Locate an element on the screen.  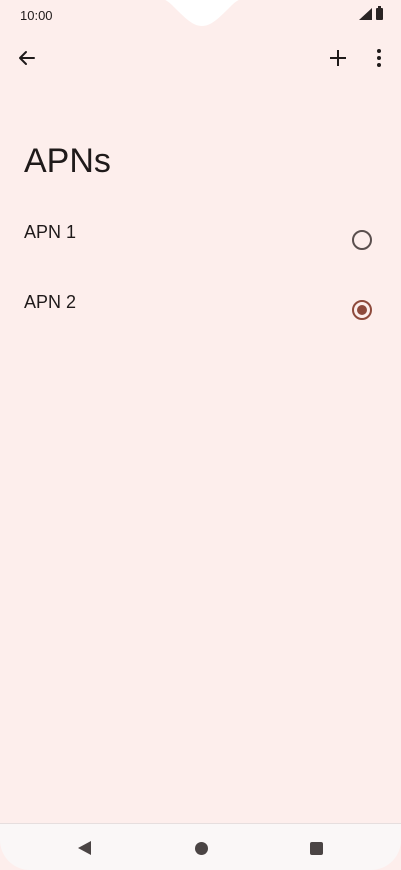
nav-back-button is located at coordinates (84, 848).